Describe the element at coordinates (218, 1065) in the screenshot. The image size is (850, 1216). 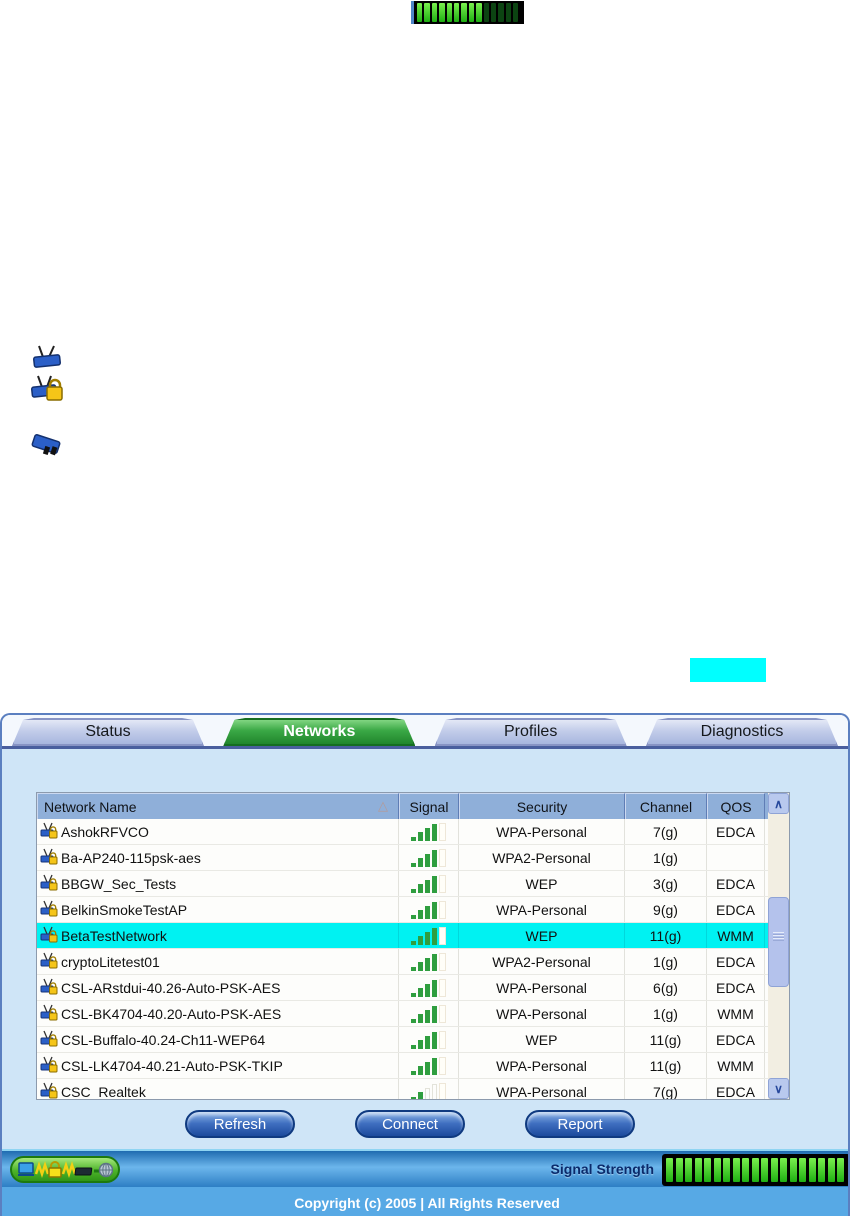
I see `network-name-cell: CSL-LK4704-40.21-Auto-PSK-TKIP` at that location.